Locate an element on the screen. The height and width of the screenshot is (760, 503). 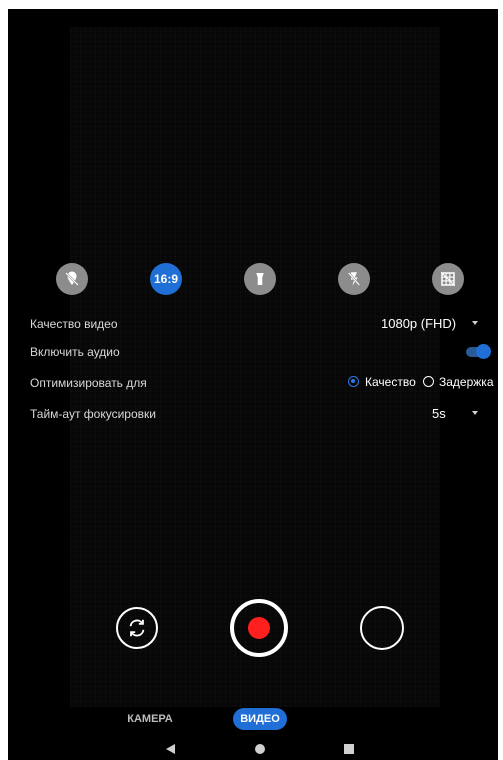
record-icon is located at coordinates (259, 628).